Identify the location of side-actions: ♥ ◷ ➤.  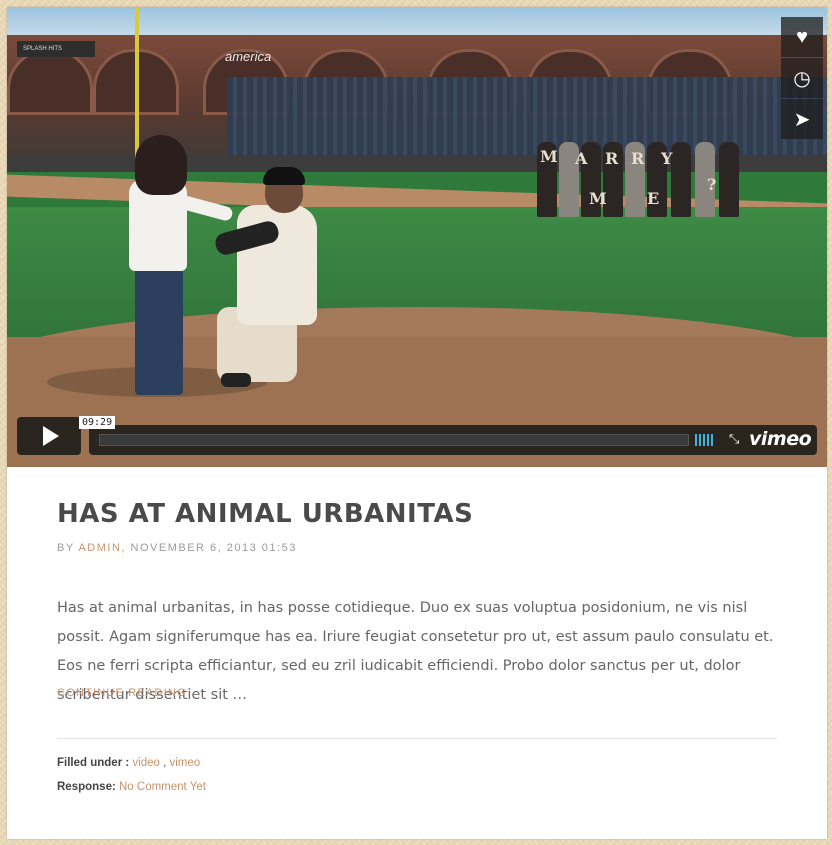
(802, 78).